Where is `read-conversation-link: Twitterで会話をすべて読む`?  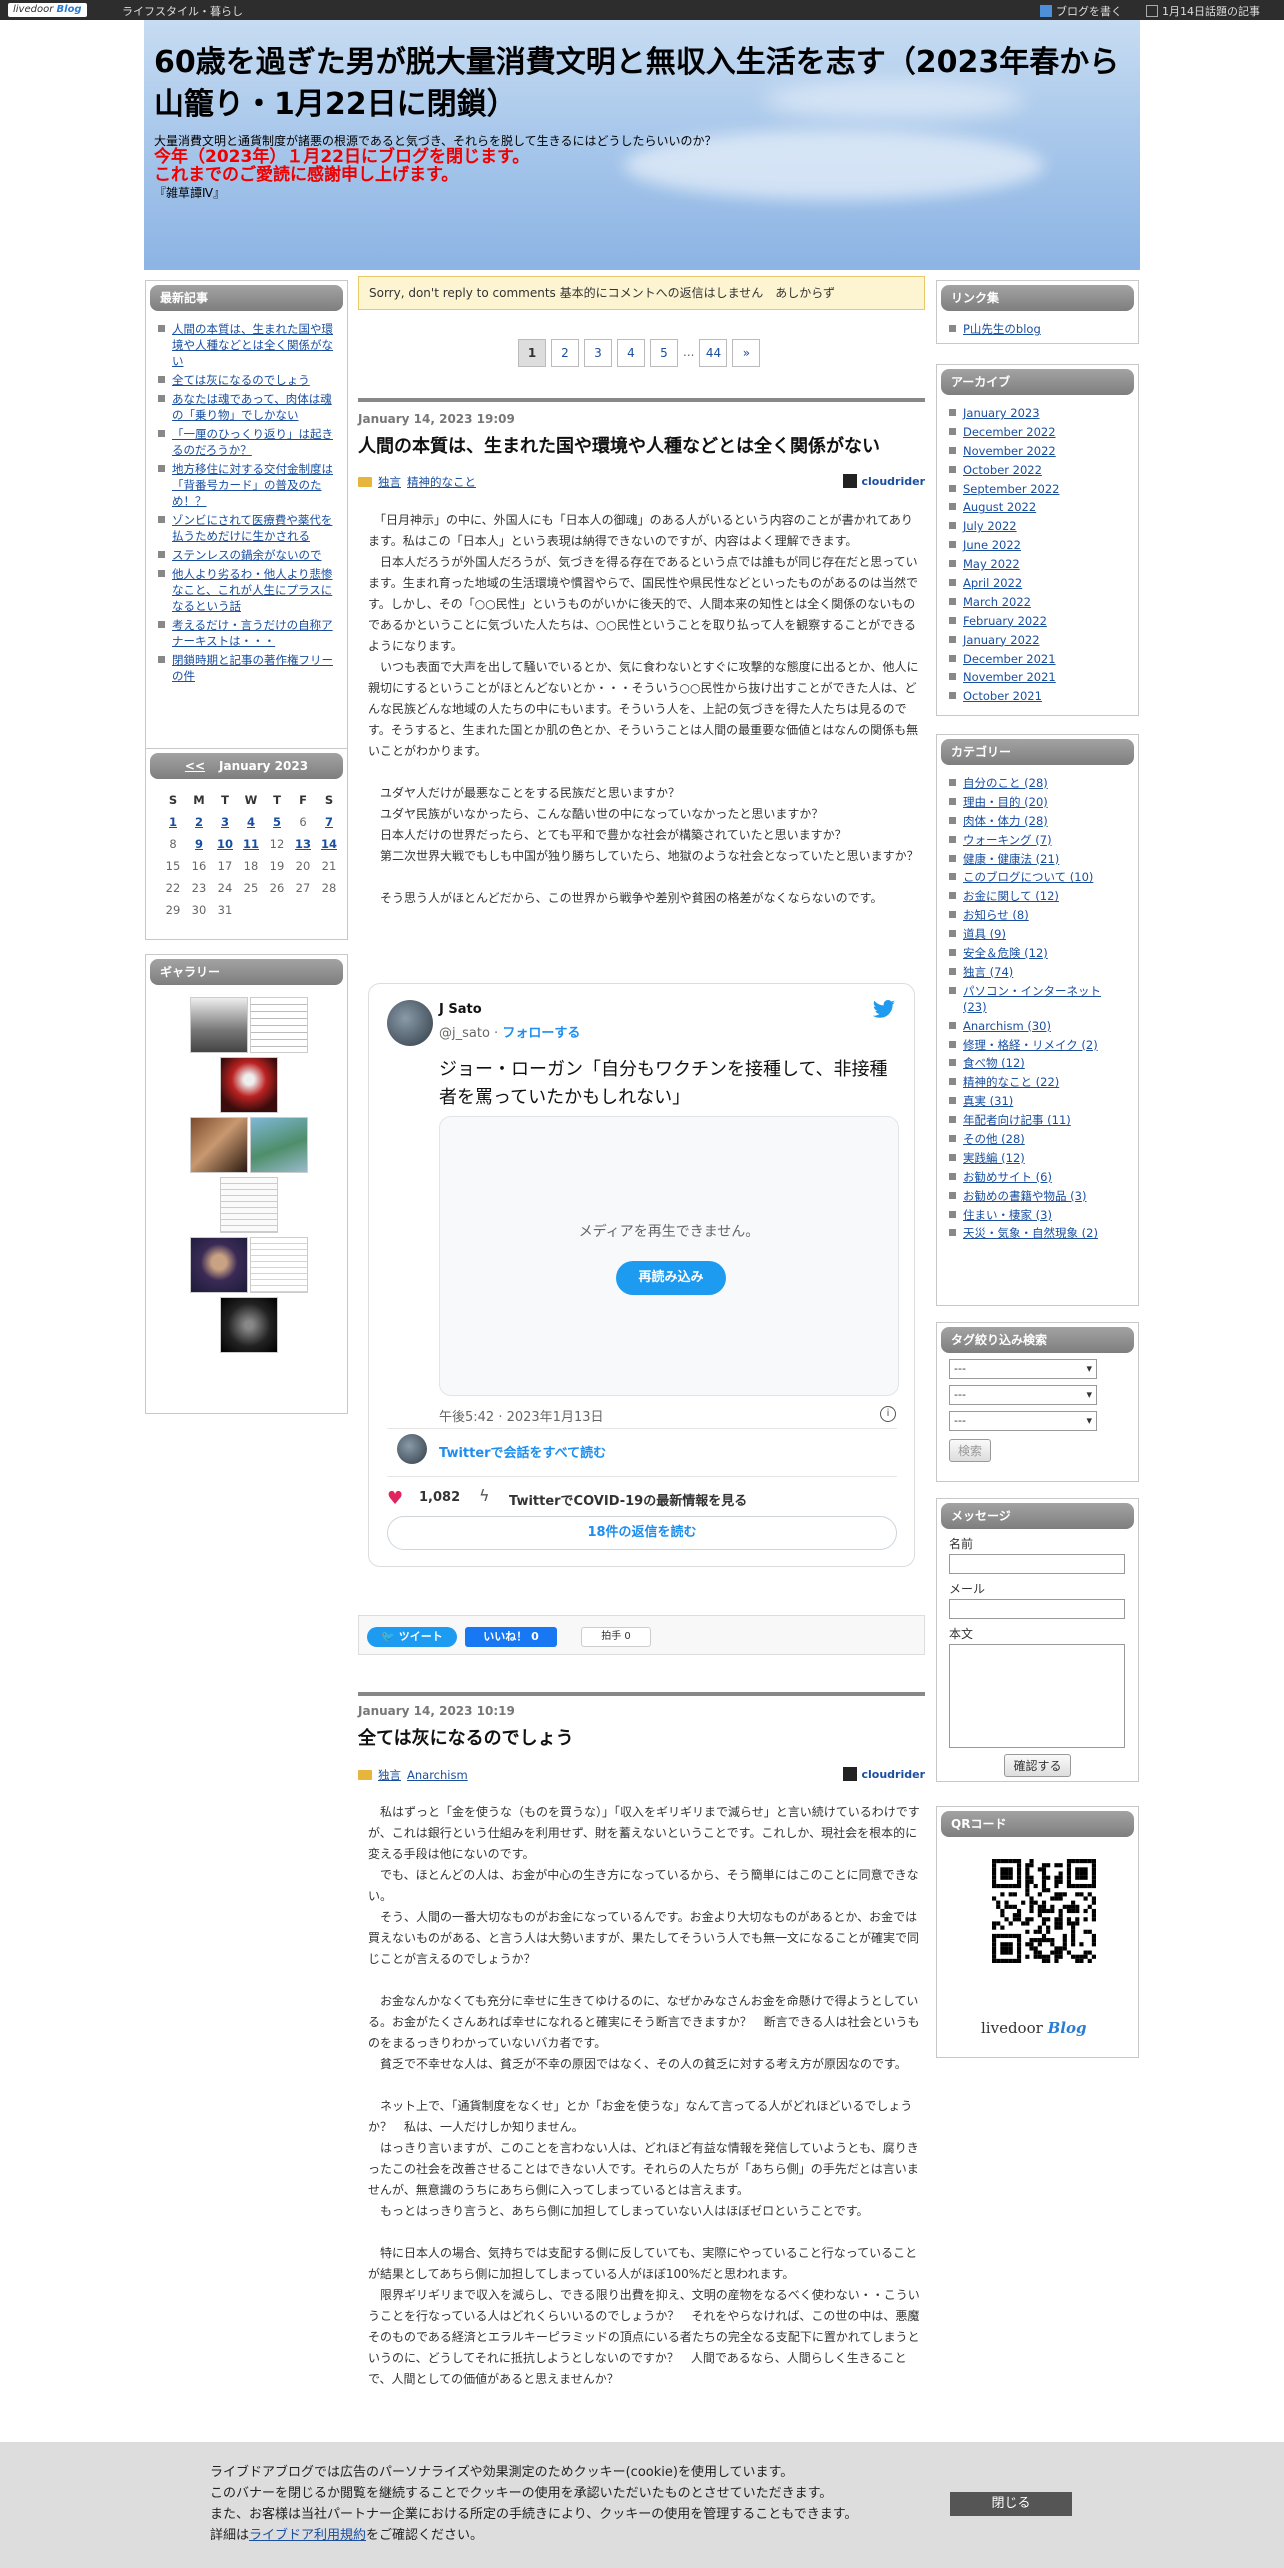 read-conversation-link: Twitterで会話をすべて読む is located at coordinates (522, 1451).